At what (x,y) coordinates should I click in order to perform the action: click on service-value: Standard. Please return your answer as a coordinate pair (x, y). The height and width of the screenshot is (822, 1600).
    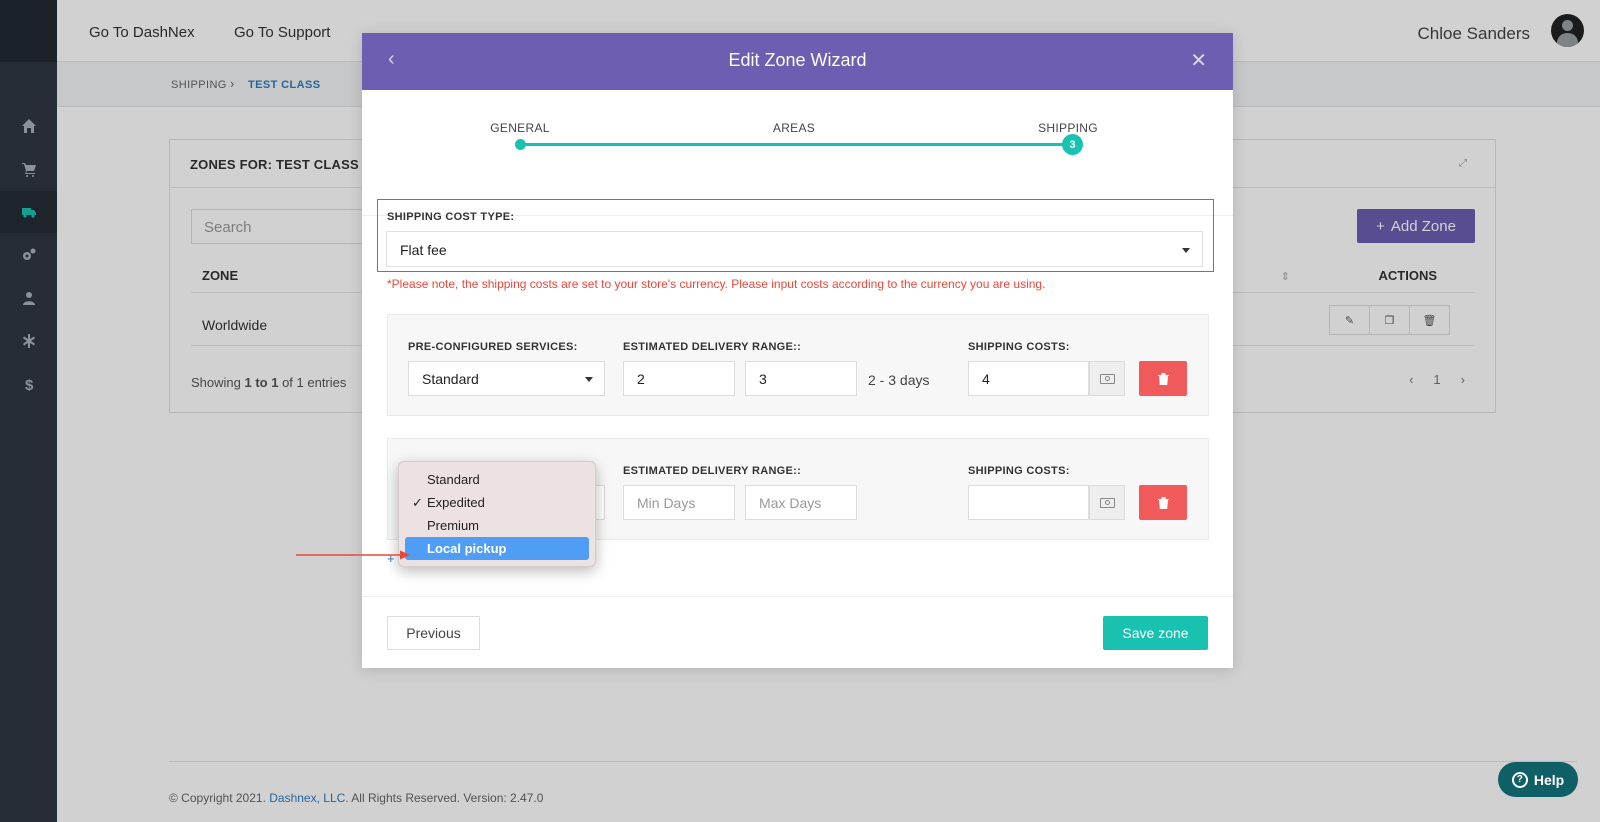
    Looking at the image, I should click on (450, 379).